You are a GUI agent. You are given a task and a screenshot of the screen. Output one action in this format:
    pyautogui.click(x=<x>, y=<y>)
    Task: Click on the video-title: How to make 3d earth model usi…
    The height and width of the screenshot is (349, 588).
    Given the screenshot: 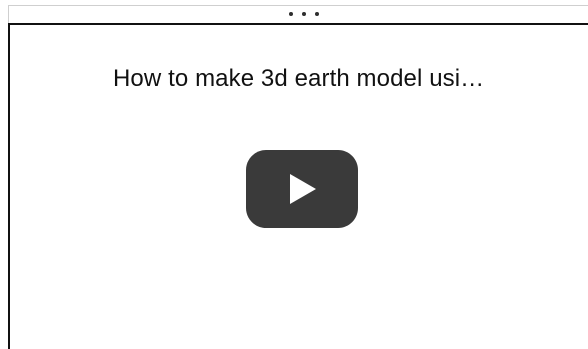 What is the action you would take?
    pyautogui.click(x=343, y=79)
    